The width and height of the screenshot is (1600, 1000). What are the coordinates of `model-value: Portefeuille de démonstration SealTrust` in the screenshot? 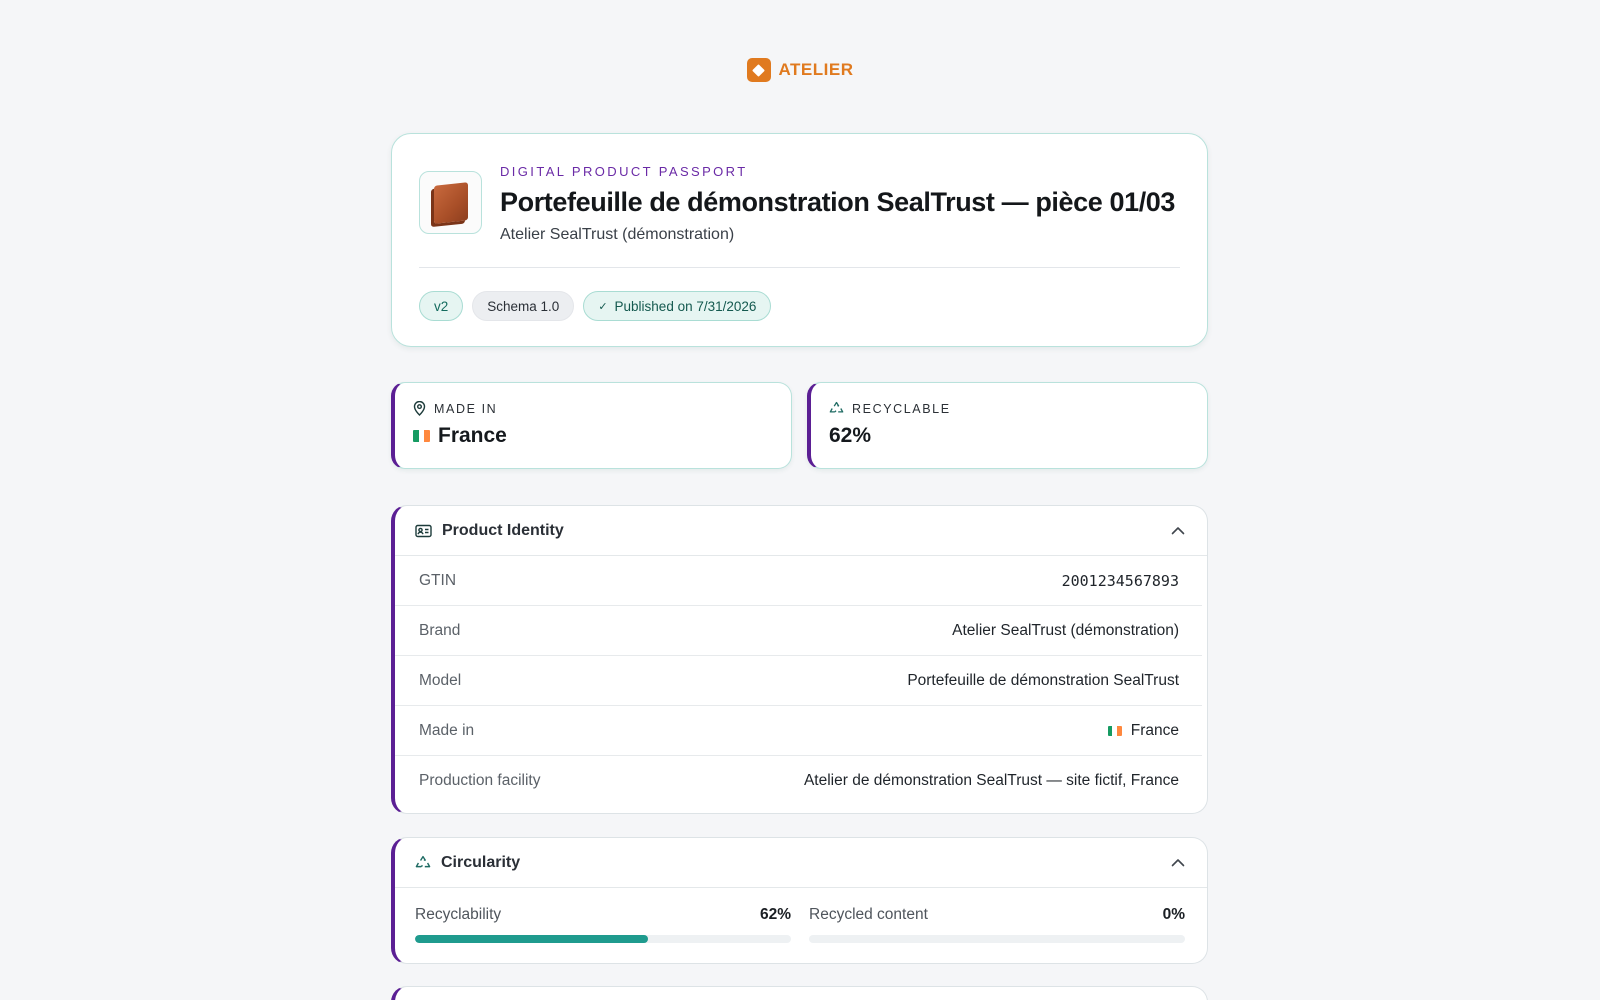 It's located at (1043, 680).